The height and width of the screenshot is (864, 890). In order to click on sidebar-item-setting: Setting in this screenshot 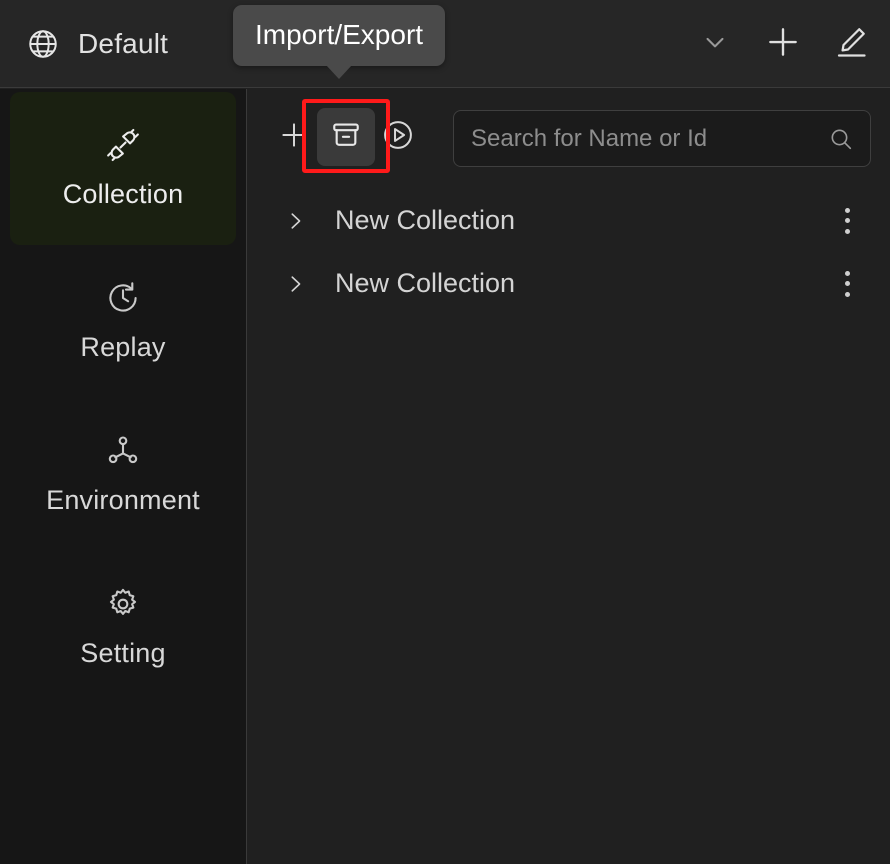, I will do `click(123, 627)`.